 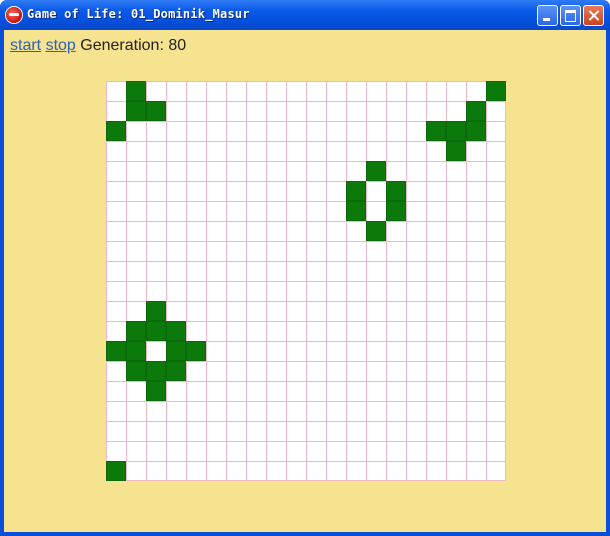 What do you see at coordinates (138, 14) in the screenshot?
I see `window-title: Game of Life: 01_Dominik_Masur` at bounding box center [138, 14].